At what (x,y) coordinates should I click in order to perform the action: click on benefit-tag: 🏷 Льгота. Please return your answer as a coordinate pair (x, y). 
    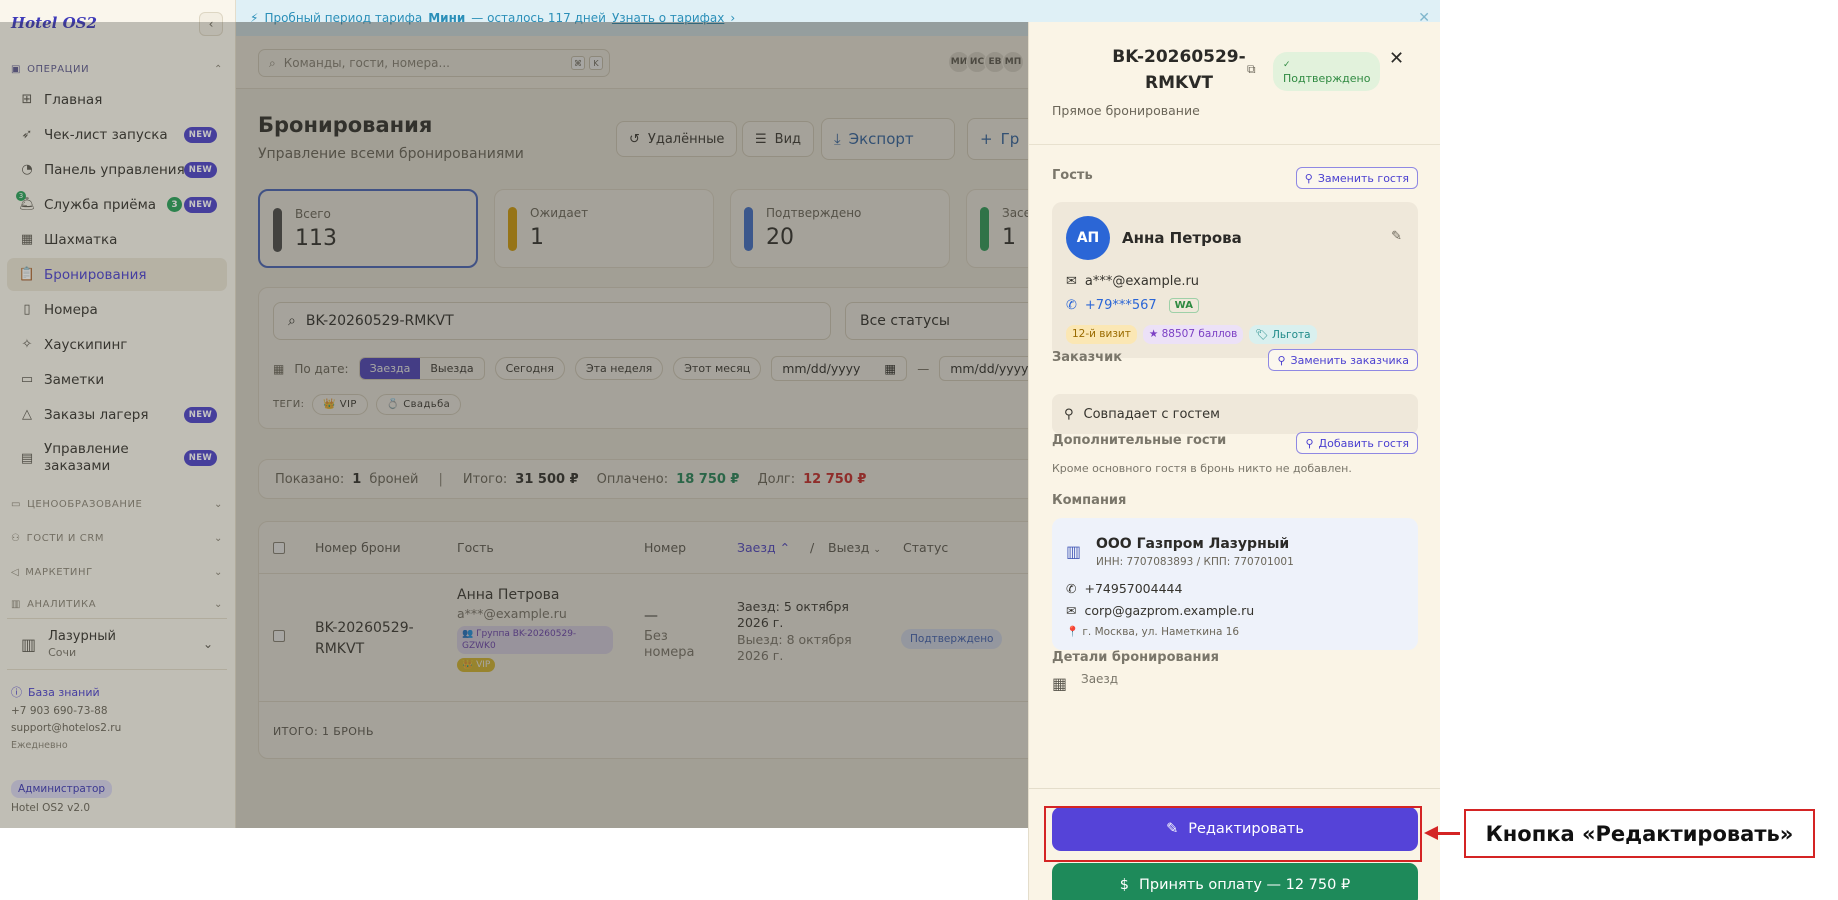
    Looking at the image, I should click on (1283, 334).